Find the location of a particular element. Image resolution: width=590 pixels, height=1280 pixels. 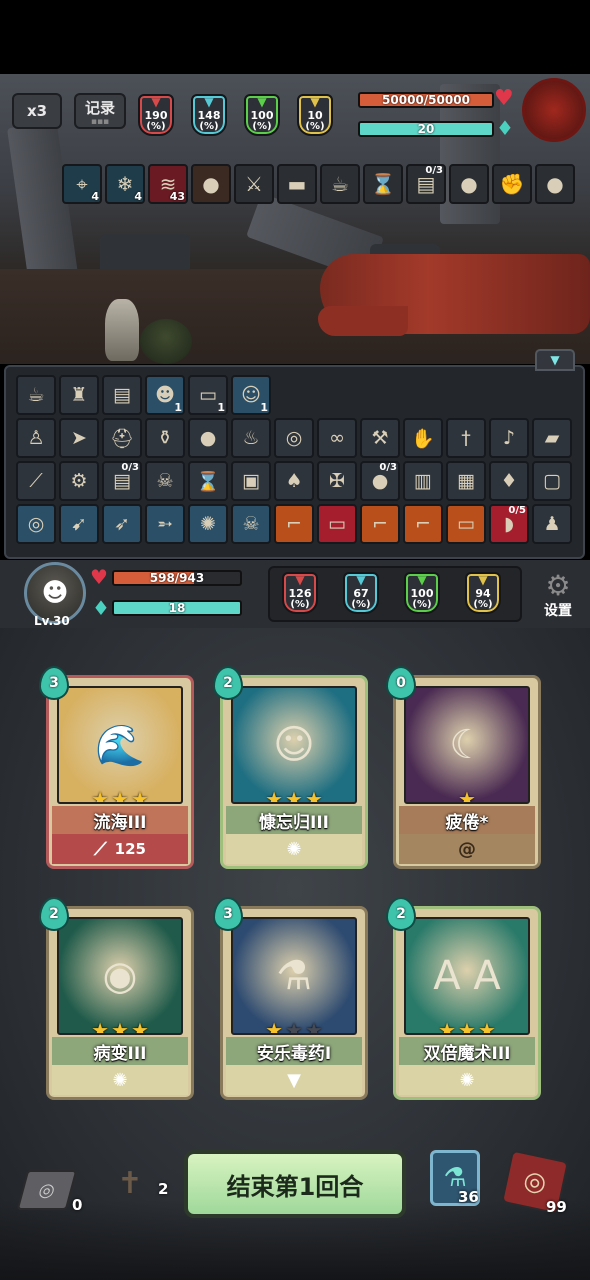

slot-wood-totem: ♜ is located at coordinates (79, 395).